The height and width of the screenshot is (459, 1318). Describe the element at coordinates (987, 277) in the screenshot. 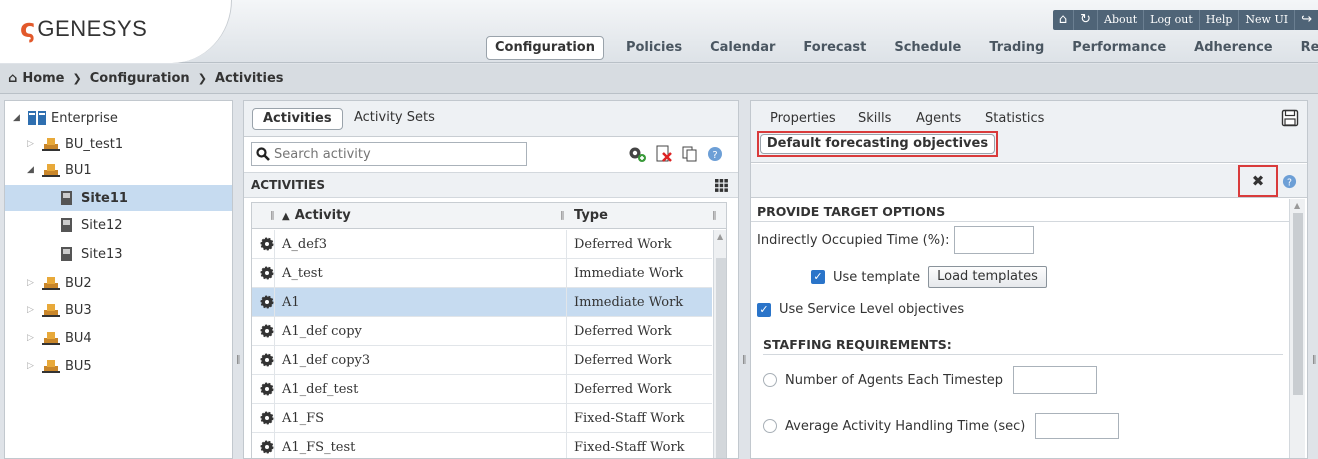

I see `load-templates-button: Load templates` at that location.